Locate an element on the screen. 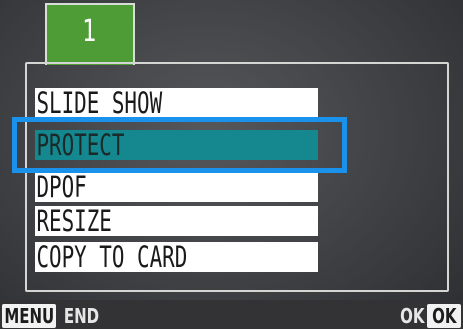 This screenshot has height=329, width=463. menu-item-resize: RESIZE is located at coordinates (176, 221).